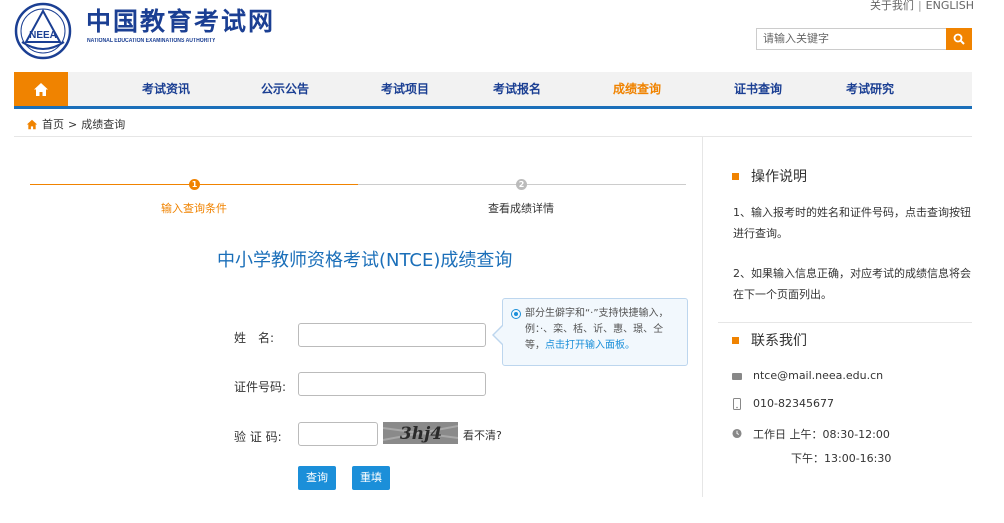  Describe the element at coordinates (758, 89) in the screenshot. I see `nav-item-certificate-query: 证书查询` at that location.